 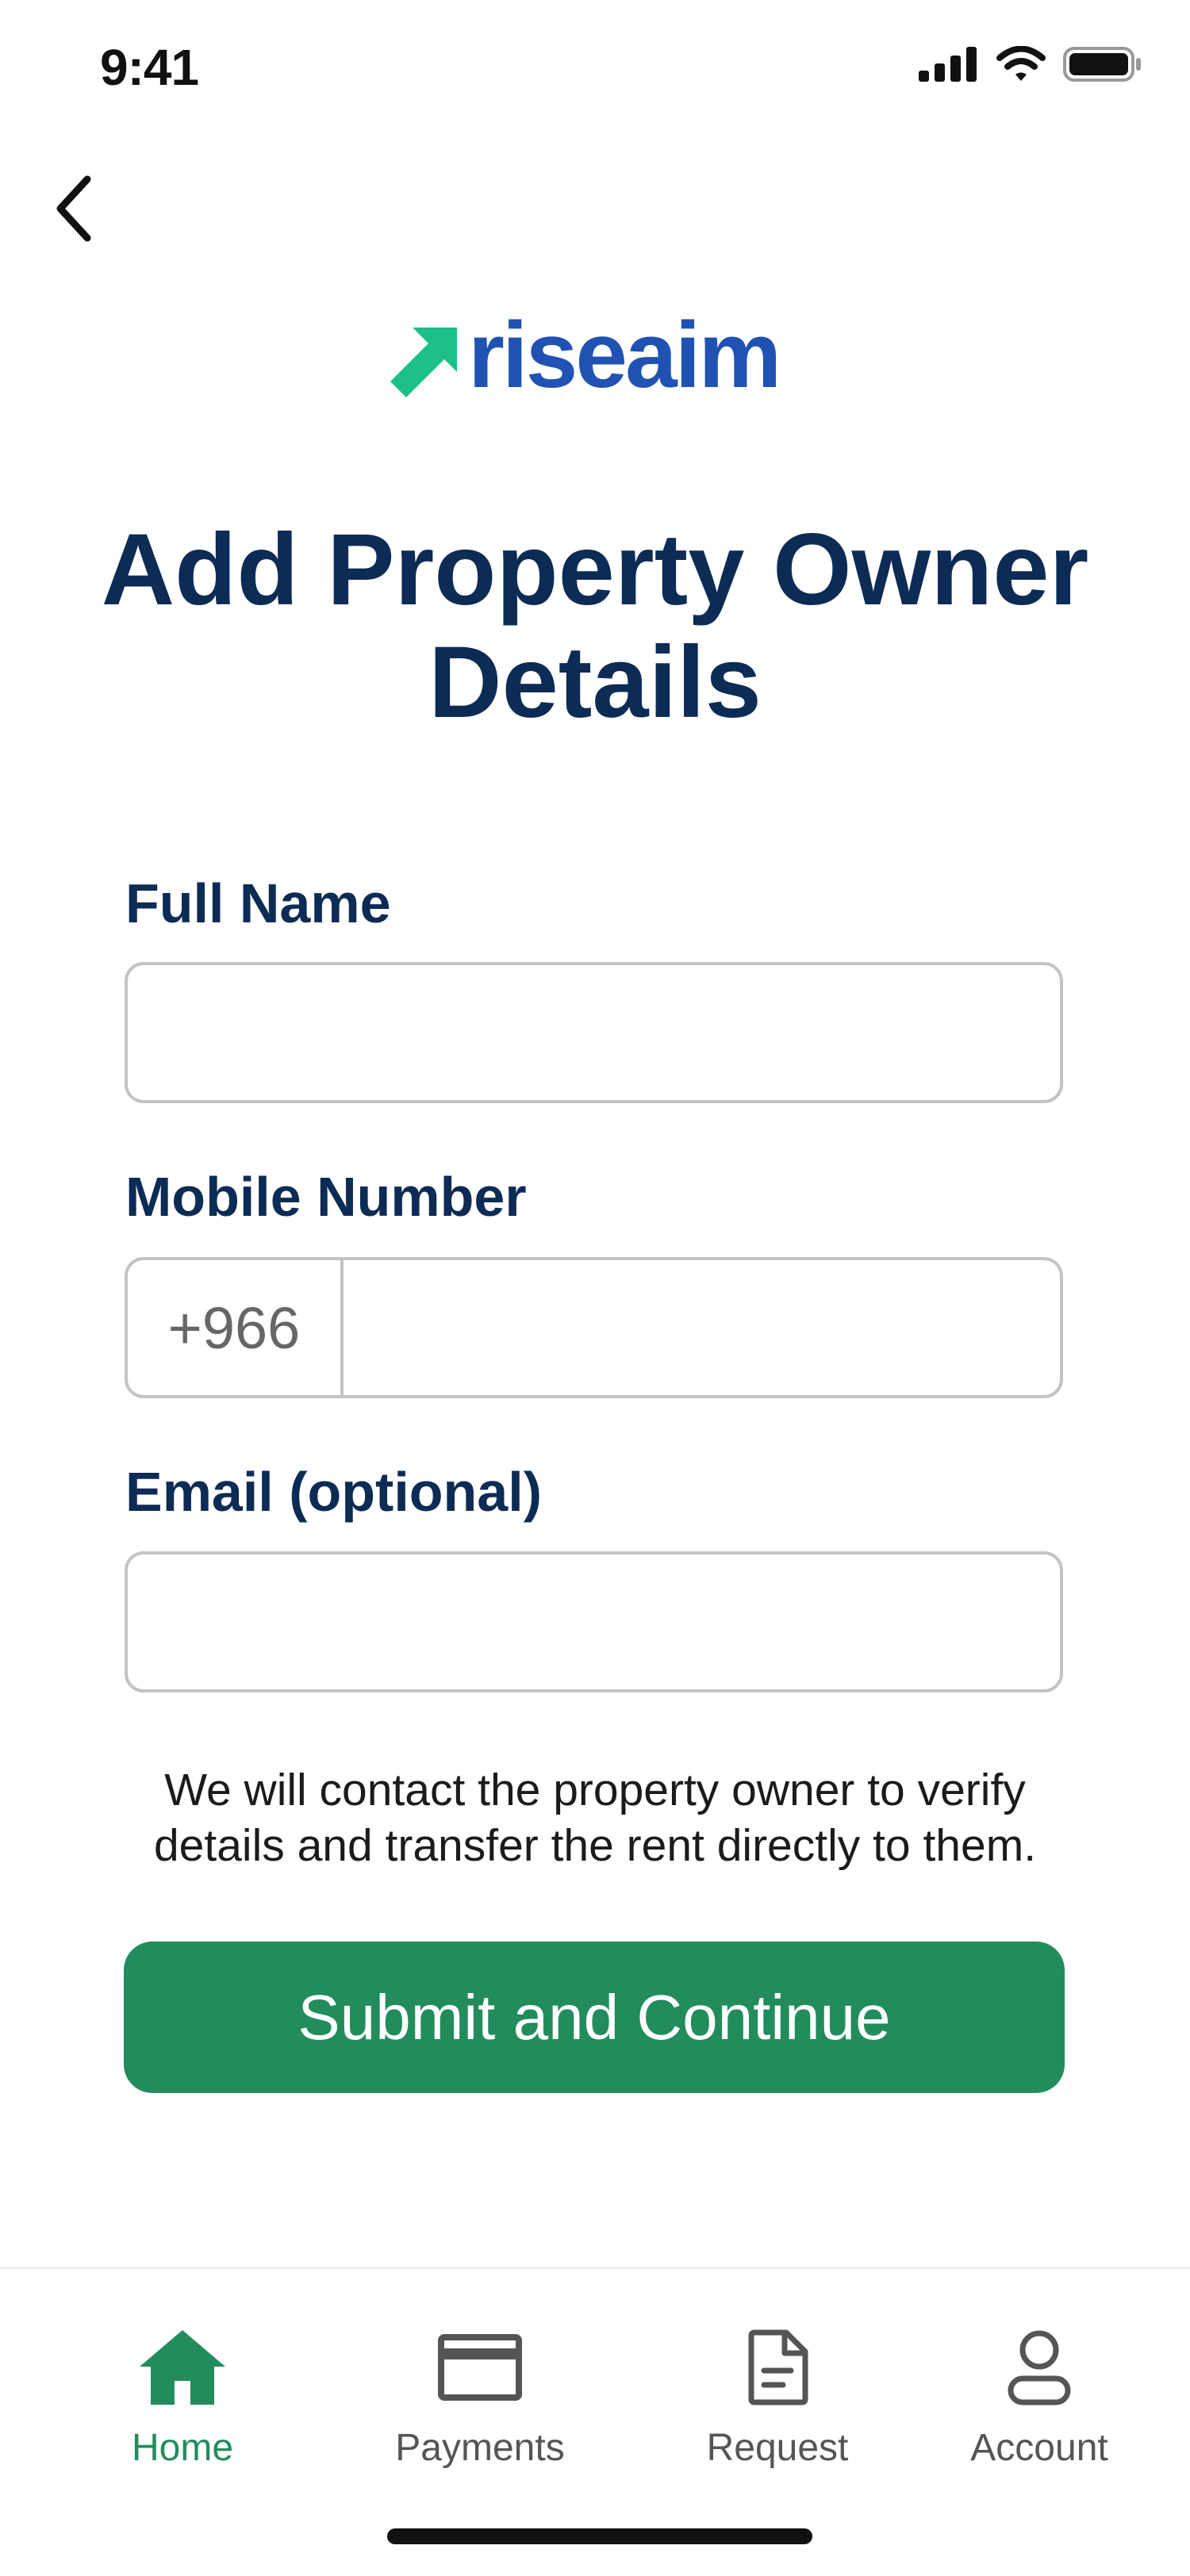 I want to click on tab-payments-label: Payments, so click(x=480, y=2448).